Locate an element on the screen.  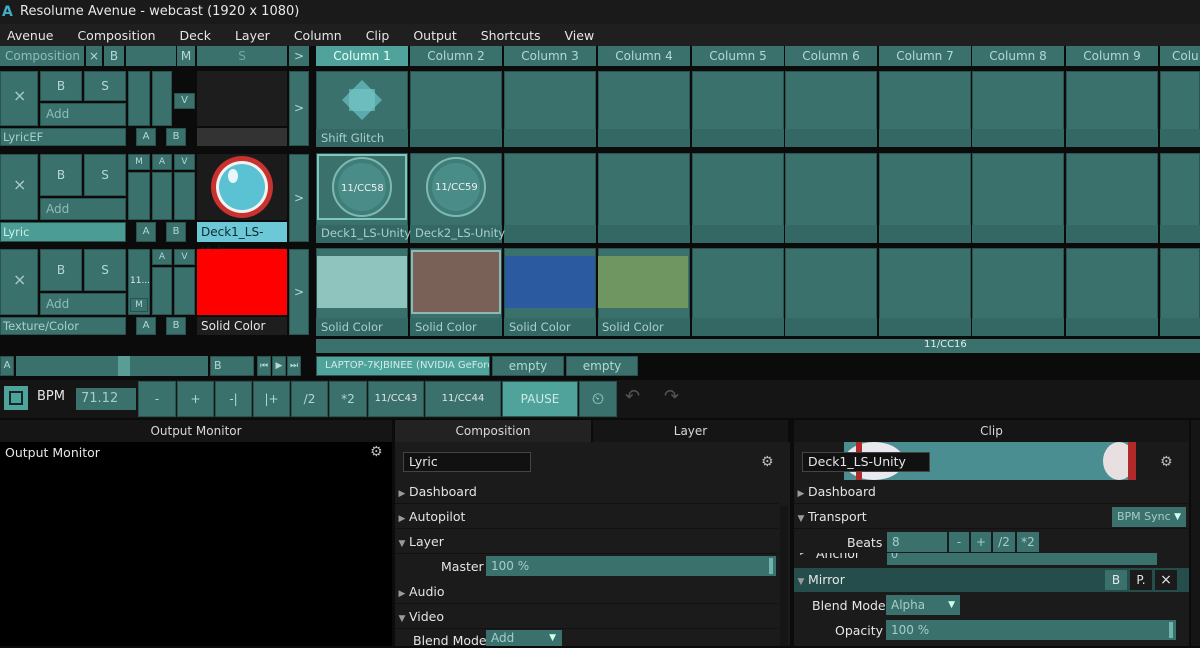
master-slider: 100 % is located at coordinates (631, 566).